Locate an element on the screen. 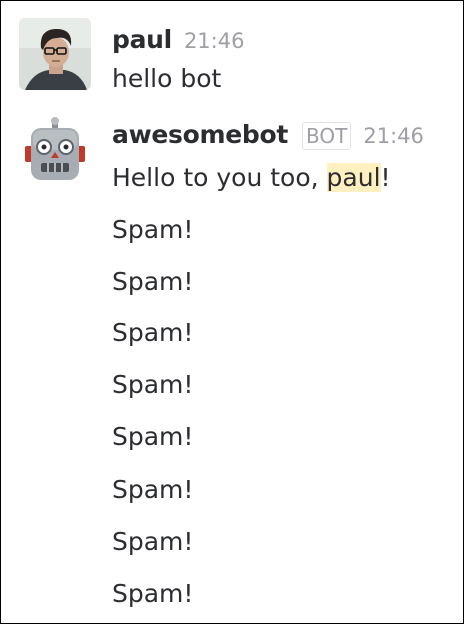 The height and width of the screenshot is (624, 464). user-photo-avatar is located at coordinates (55, 54).